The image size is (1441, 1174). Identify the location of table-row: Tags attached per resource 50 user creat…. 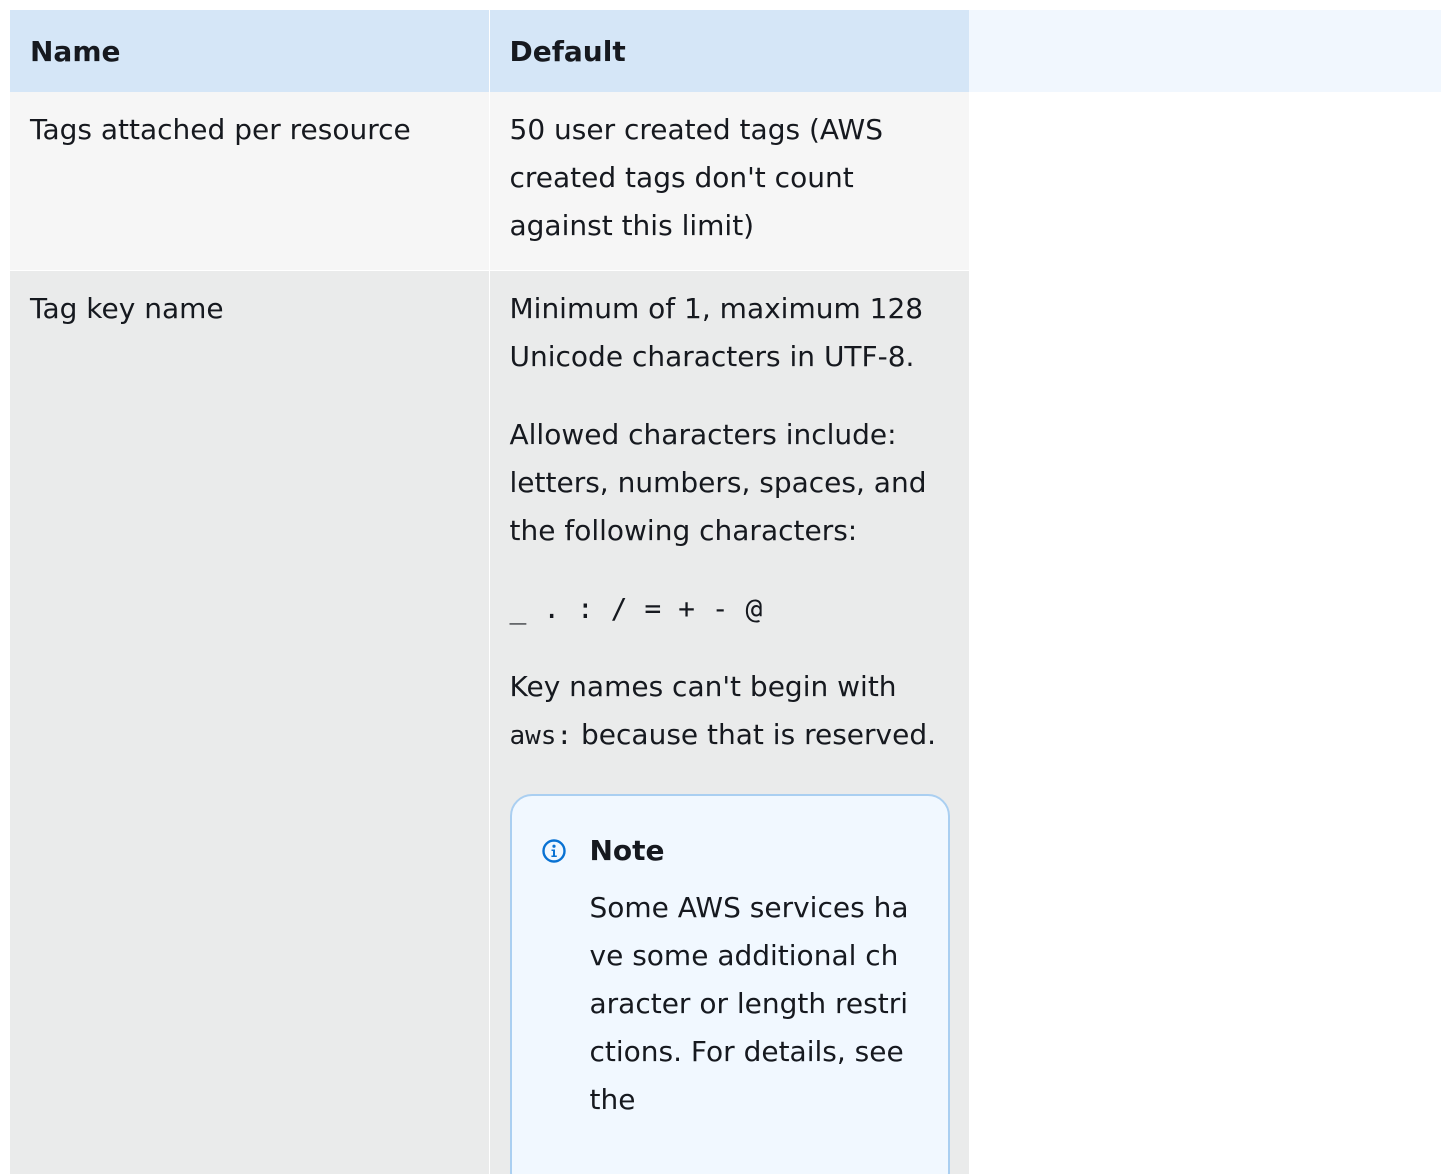
(489, 181).